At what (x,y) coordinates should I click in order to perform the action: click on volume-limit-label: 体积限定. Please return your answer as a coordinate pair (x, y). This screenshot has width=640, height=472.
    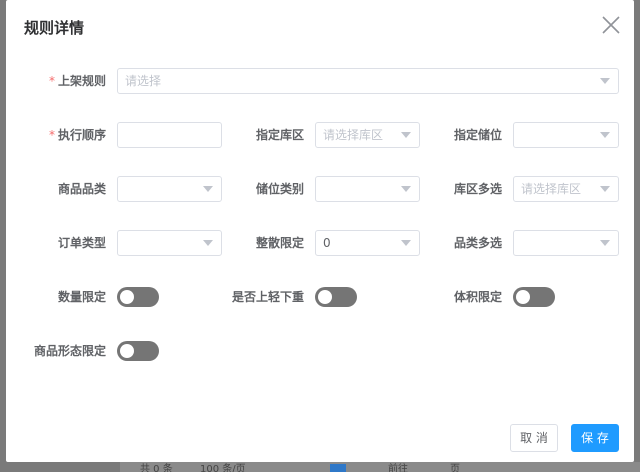
    Looking at the image, I should click on (477, 297).